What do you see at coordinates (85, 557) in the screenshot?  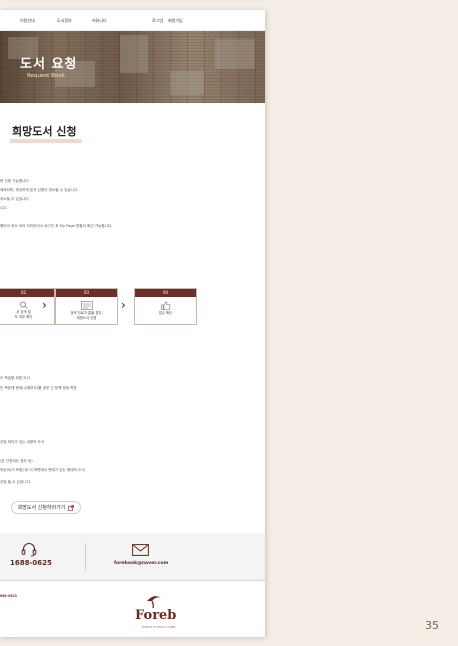 I see `contact-divider` at bounding box center [85, 557].